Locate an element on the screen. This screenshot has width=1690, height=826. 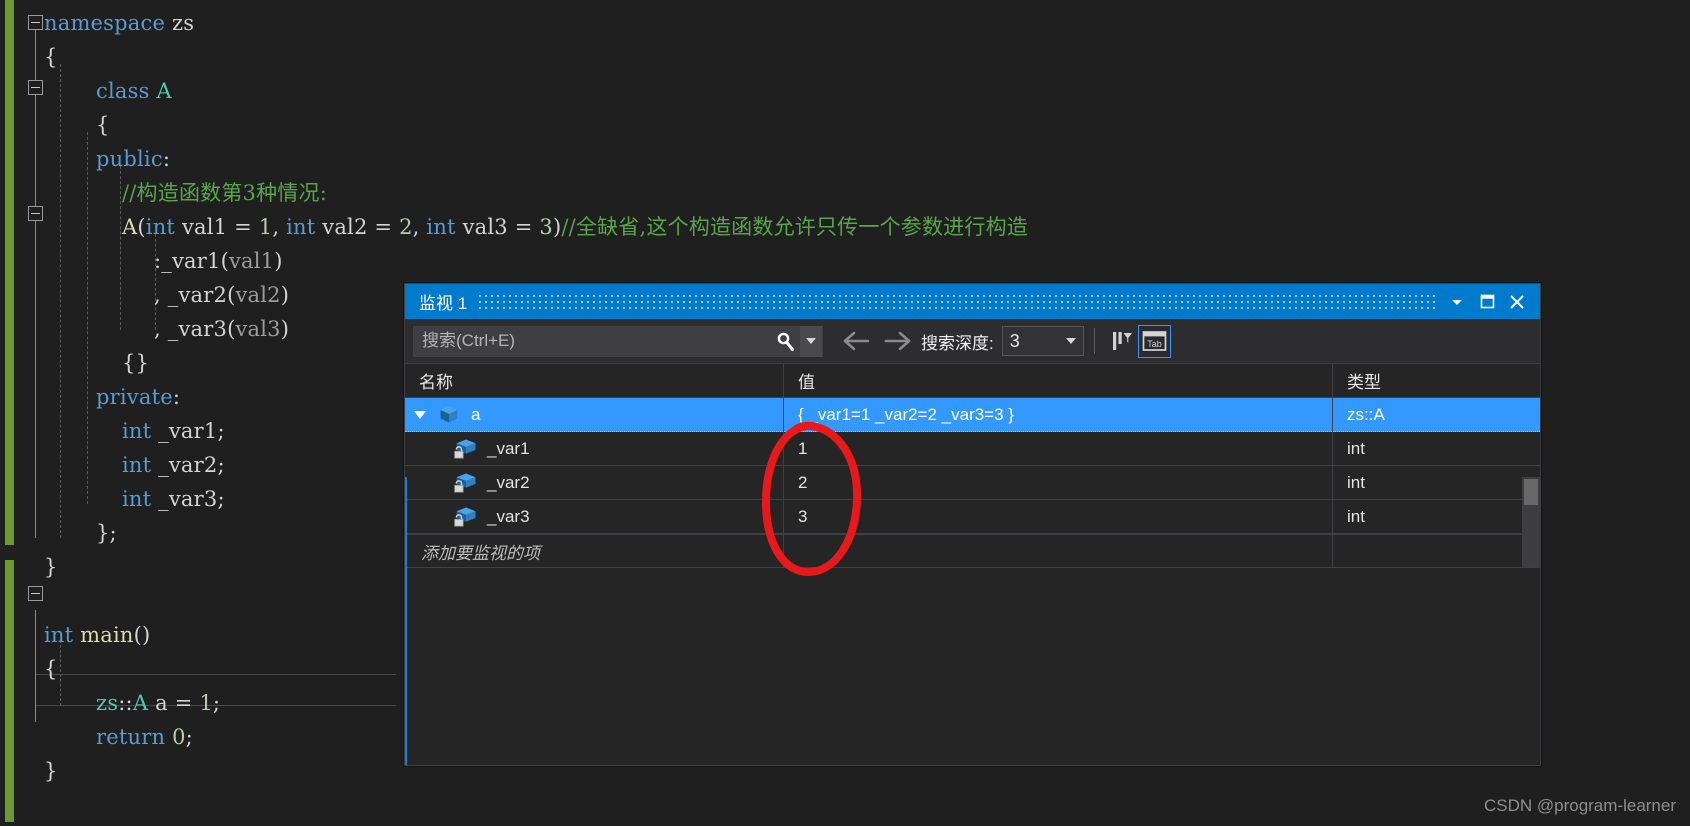
tab-display-icon: Tab is located at coordinates (1154, 341).